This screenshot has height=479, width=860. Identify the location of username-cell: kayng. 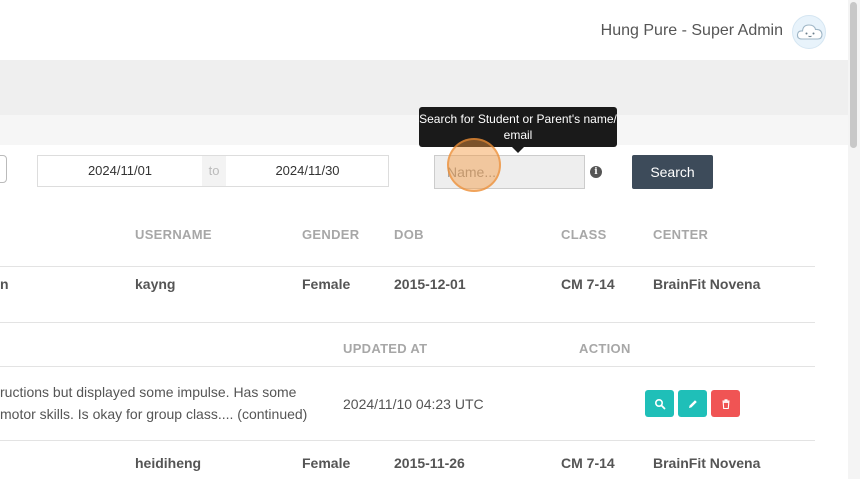
(155, 284).